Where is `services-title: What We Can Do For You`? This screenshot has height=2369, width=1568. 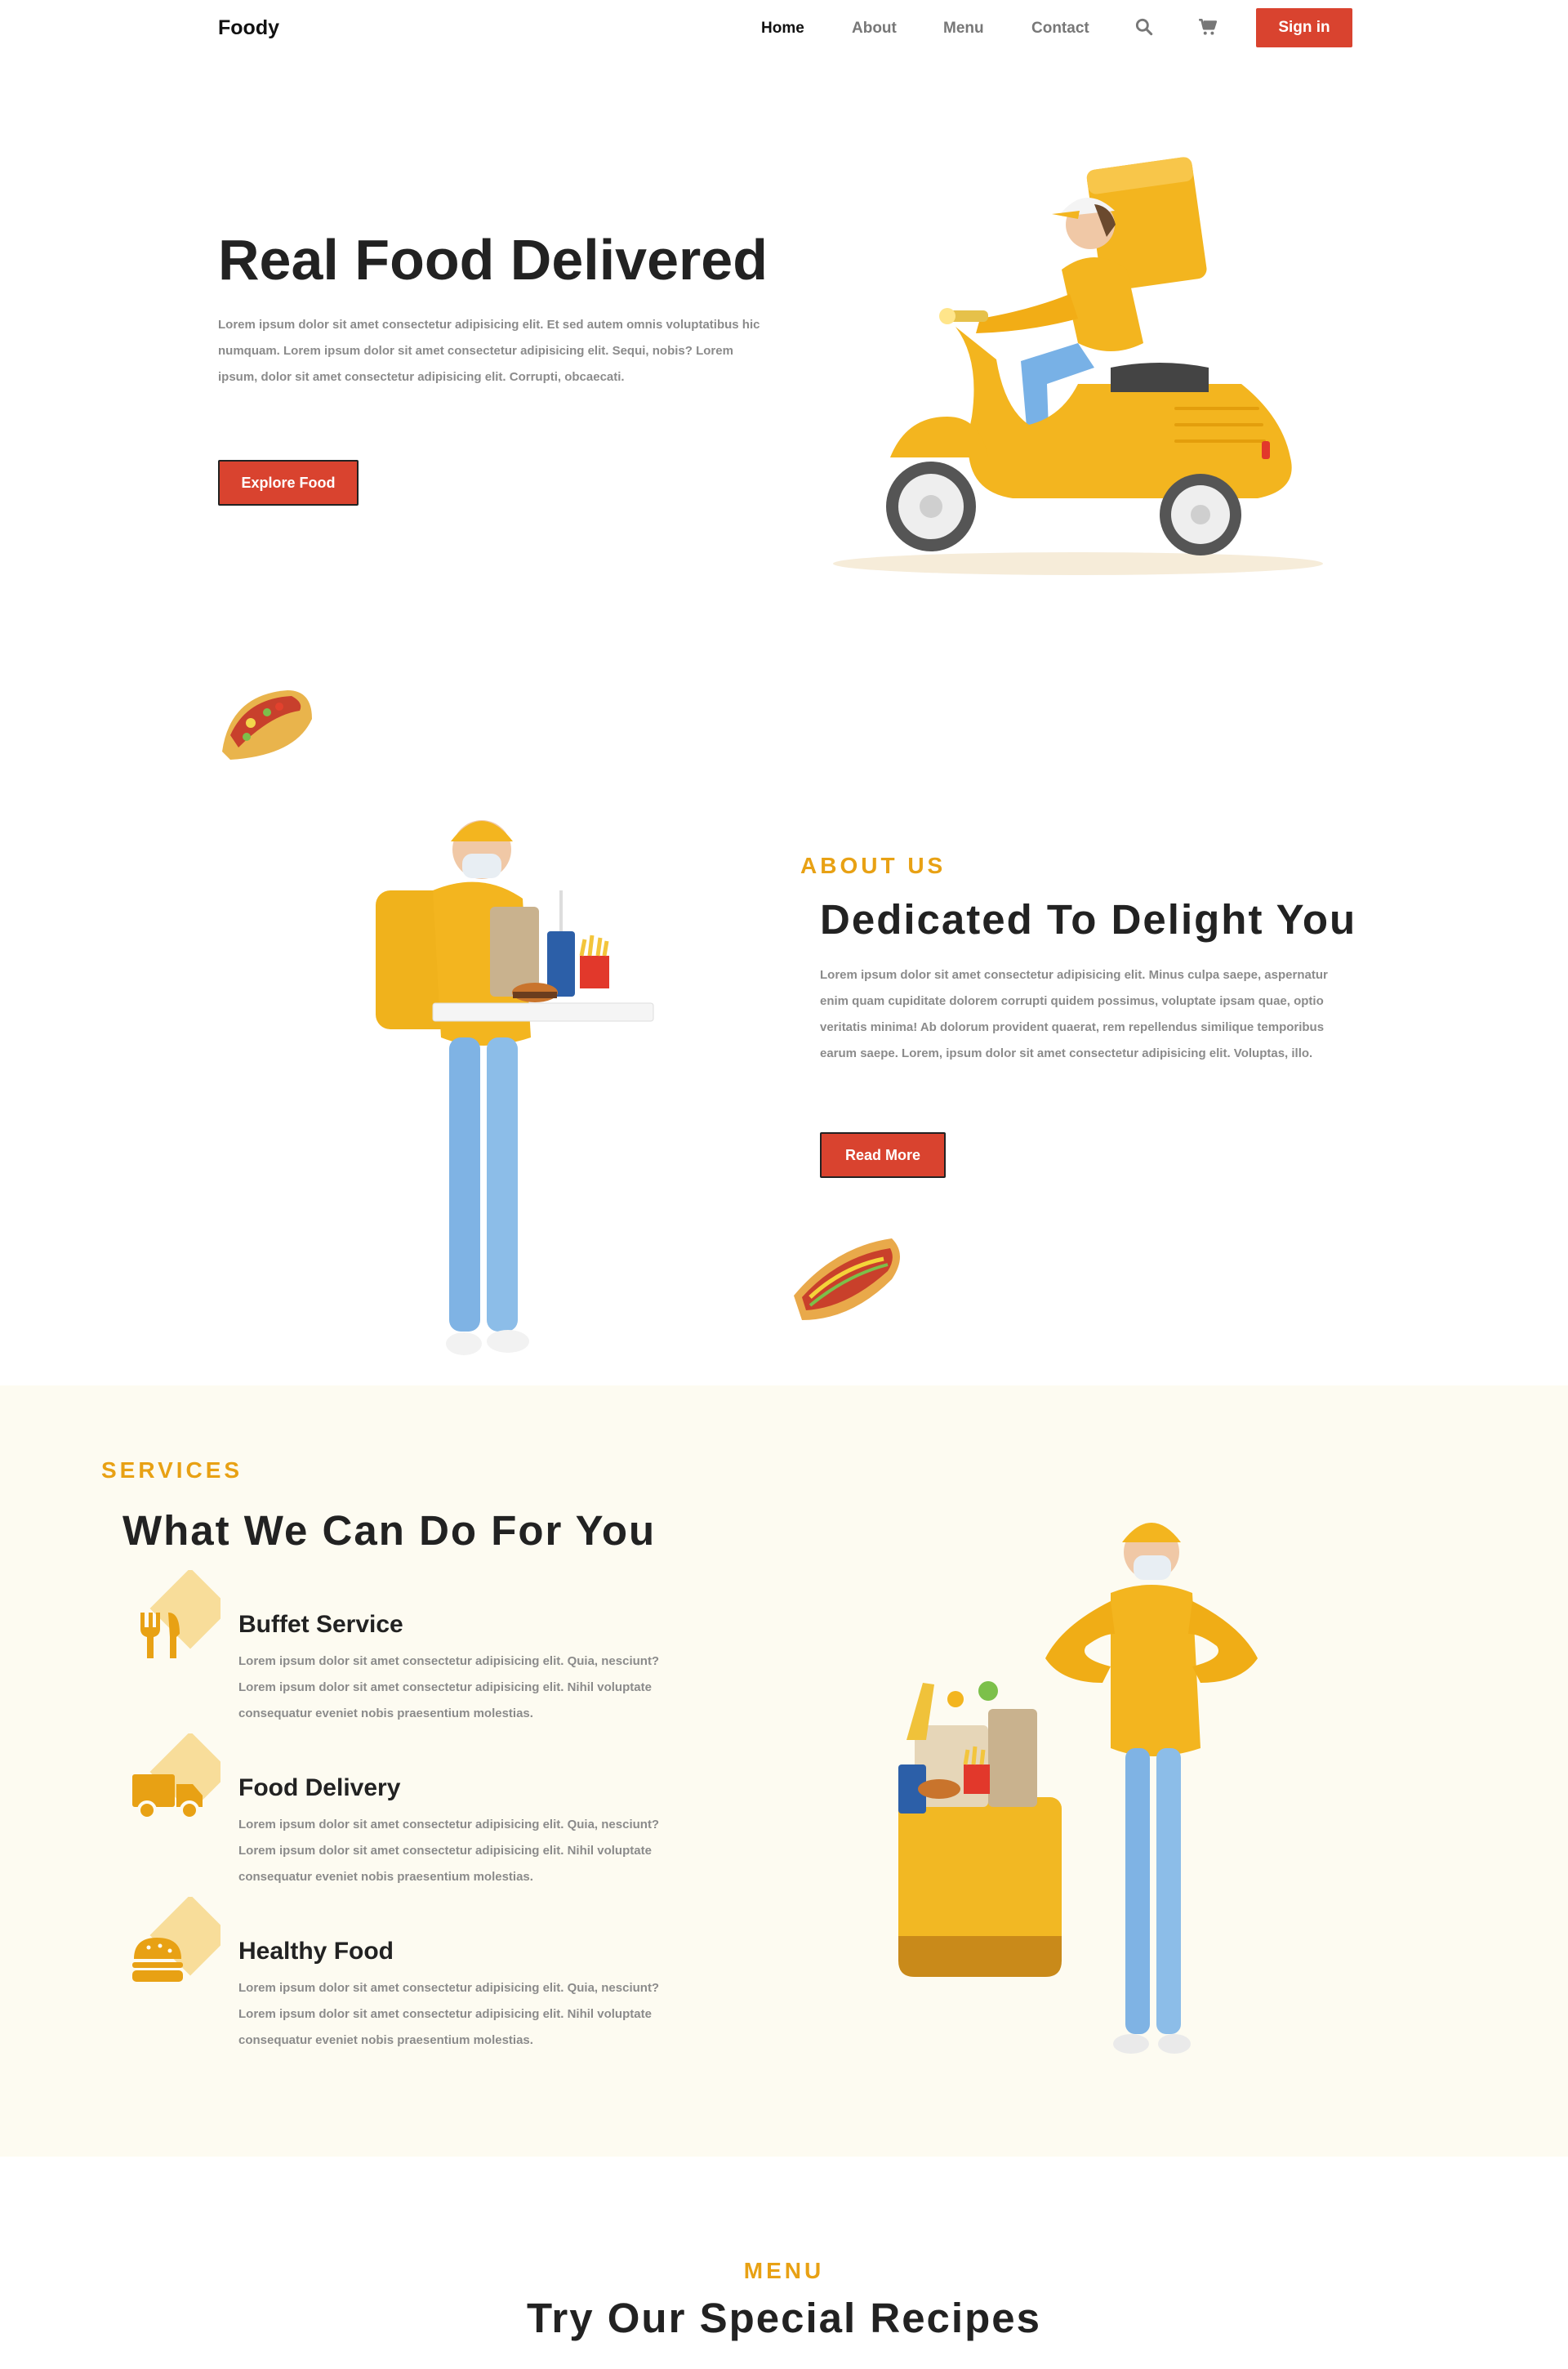 services-title: What We Can Do For You is located at coordinates (389, 1530).